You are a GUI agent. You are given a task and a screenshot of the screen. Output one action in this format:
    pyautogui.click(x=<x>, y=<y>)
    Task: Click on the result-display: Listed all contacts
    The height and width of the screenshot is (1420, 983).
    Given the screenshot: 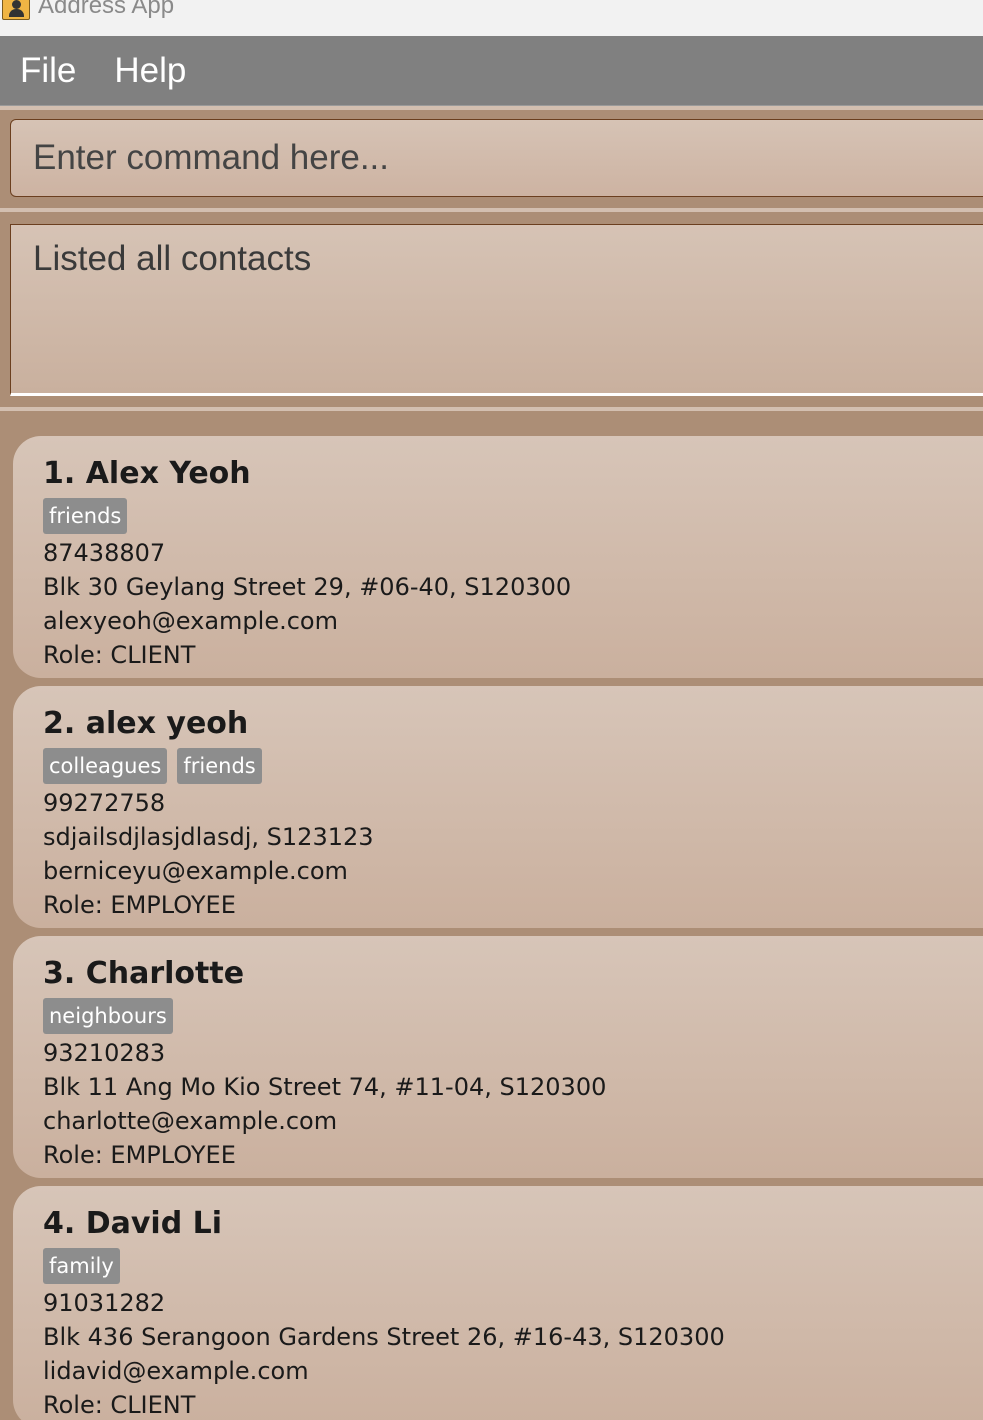 What is the action you would take?
    pyautogui.click(x=496, y=310)
    